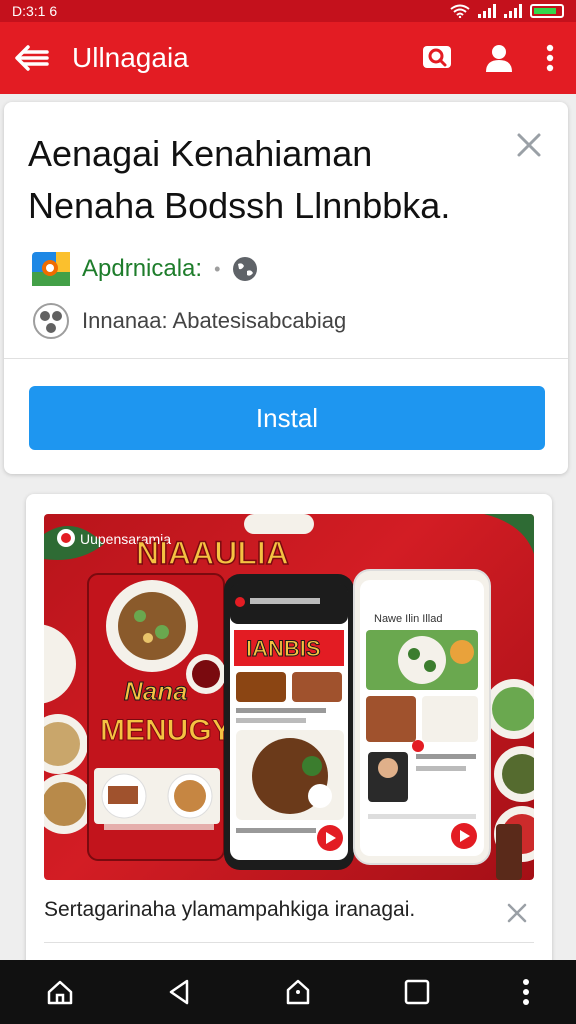 The height and width of the screenshot is (1024, 576). Describe the element at coordinates (529, 145) in the screenshot. I see `close-icon` at that location.